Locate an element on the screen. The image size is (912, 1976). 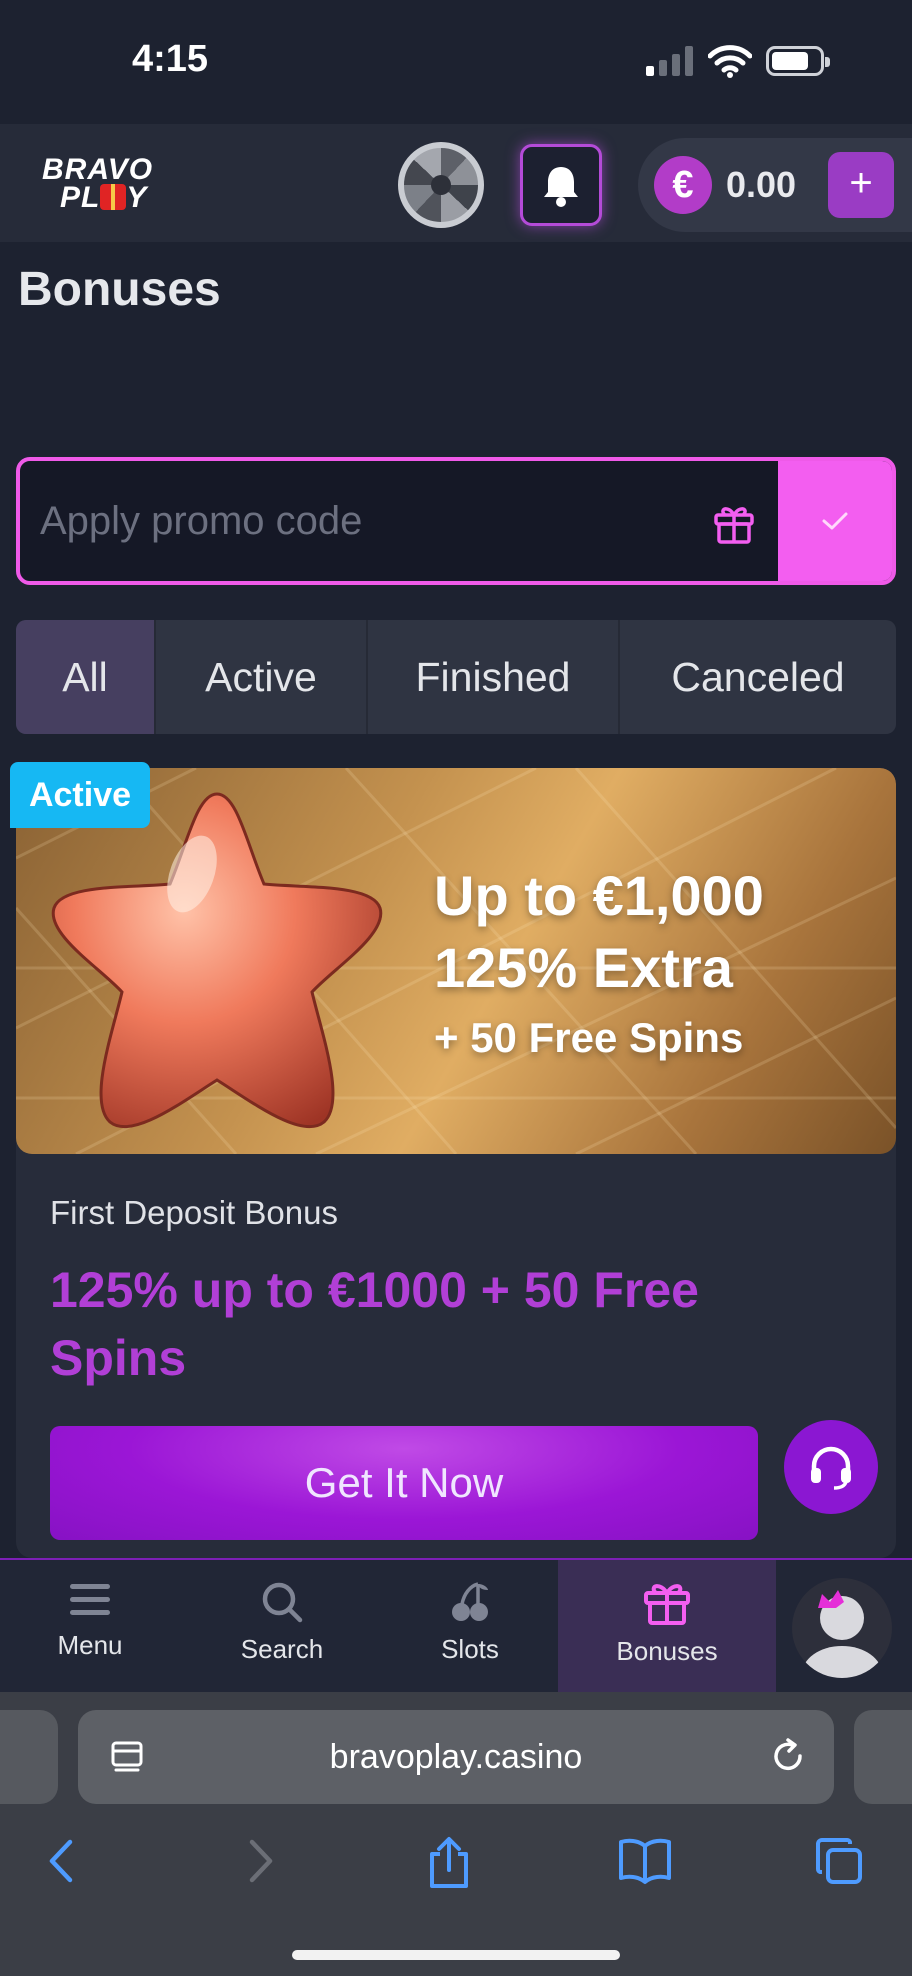
user-avatar-icon is located at coordinates (842, 1634).